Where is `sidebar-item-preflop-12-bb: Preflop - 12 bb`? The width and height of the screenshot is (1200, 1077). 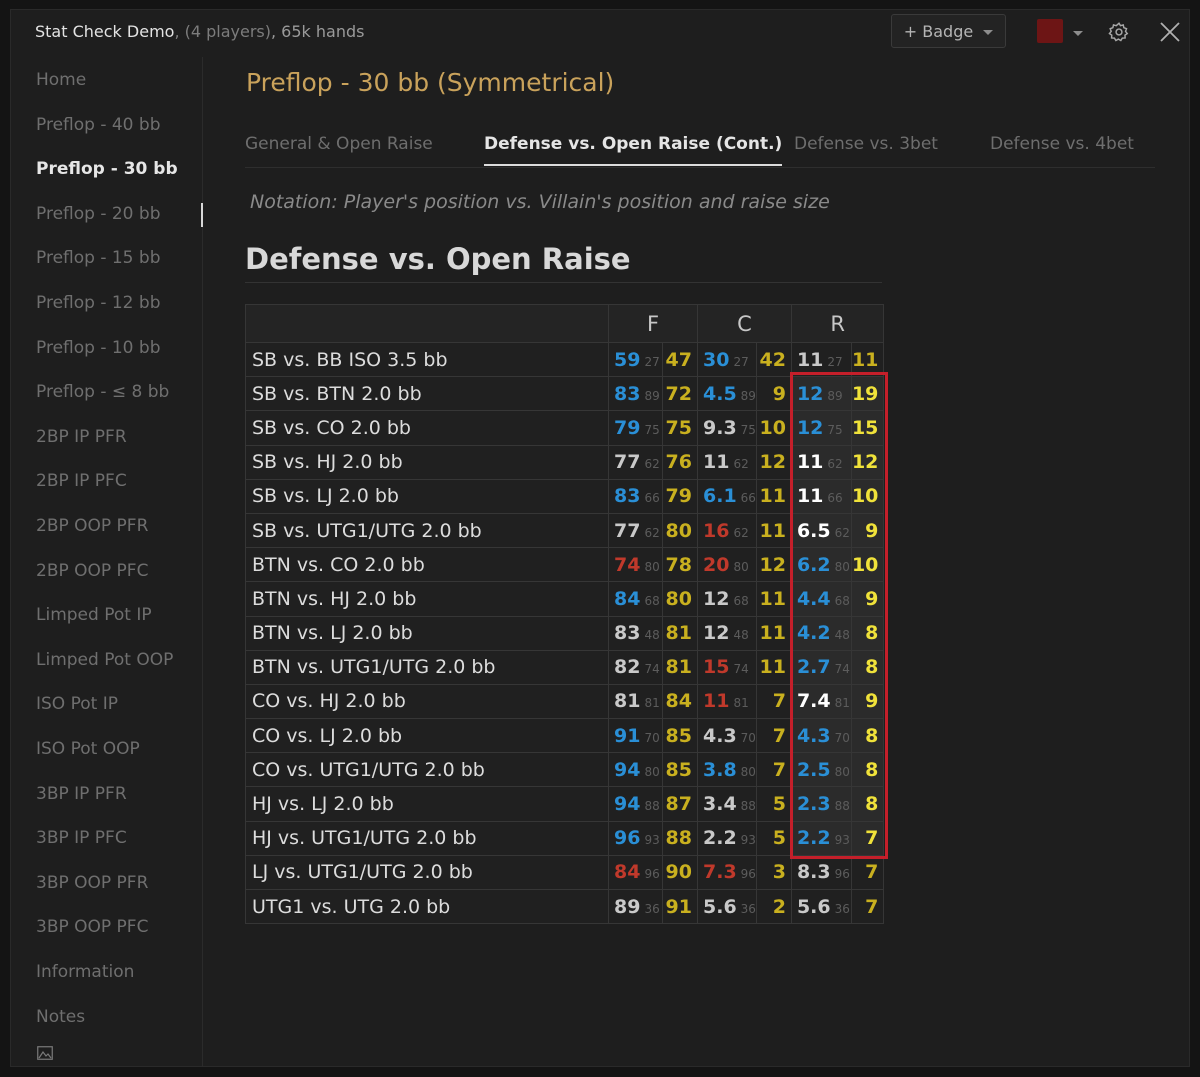 sidebar-item-preflop-12-bb: Preflop - 12 bb is located at coordinates (98, 303).